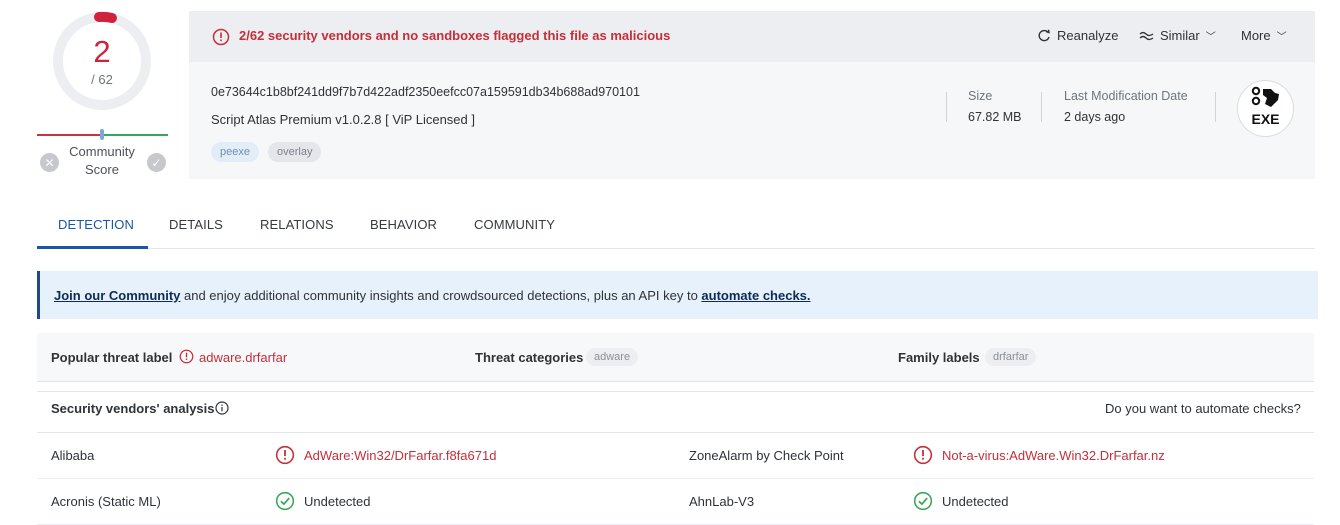  I want to click on vote-harmless-button: ✓, so click(156, 162).